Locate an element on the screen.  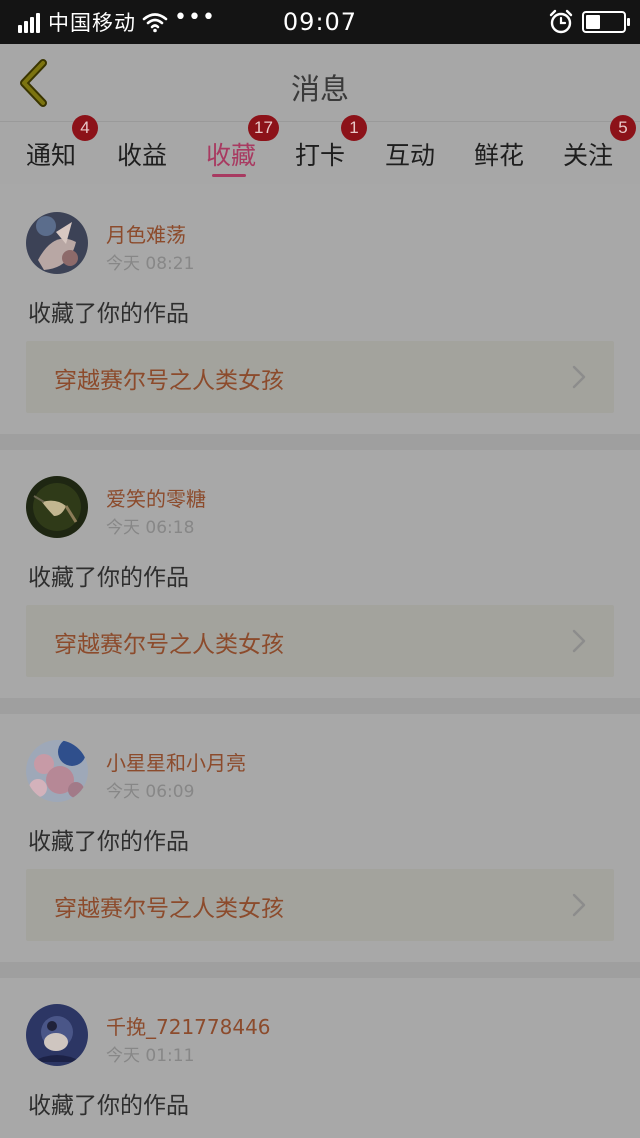
timestamp: 今天 06:18 is located at coordinates (150, 528).